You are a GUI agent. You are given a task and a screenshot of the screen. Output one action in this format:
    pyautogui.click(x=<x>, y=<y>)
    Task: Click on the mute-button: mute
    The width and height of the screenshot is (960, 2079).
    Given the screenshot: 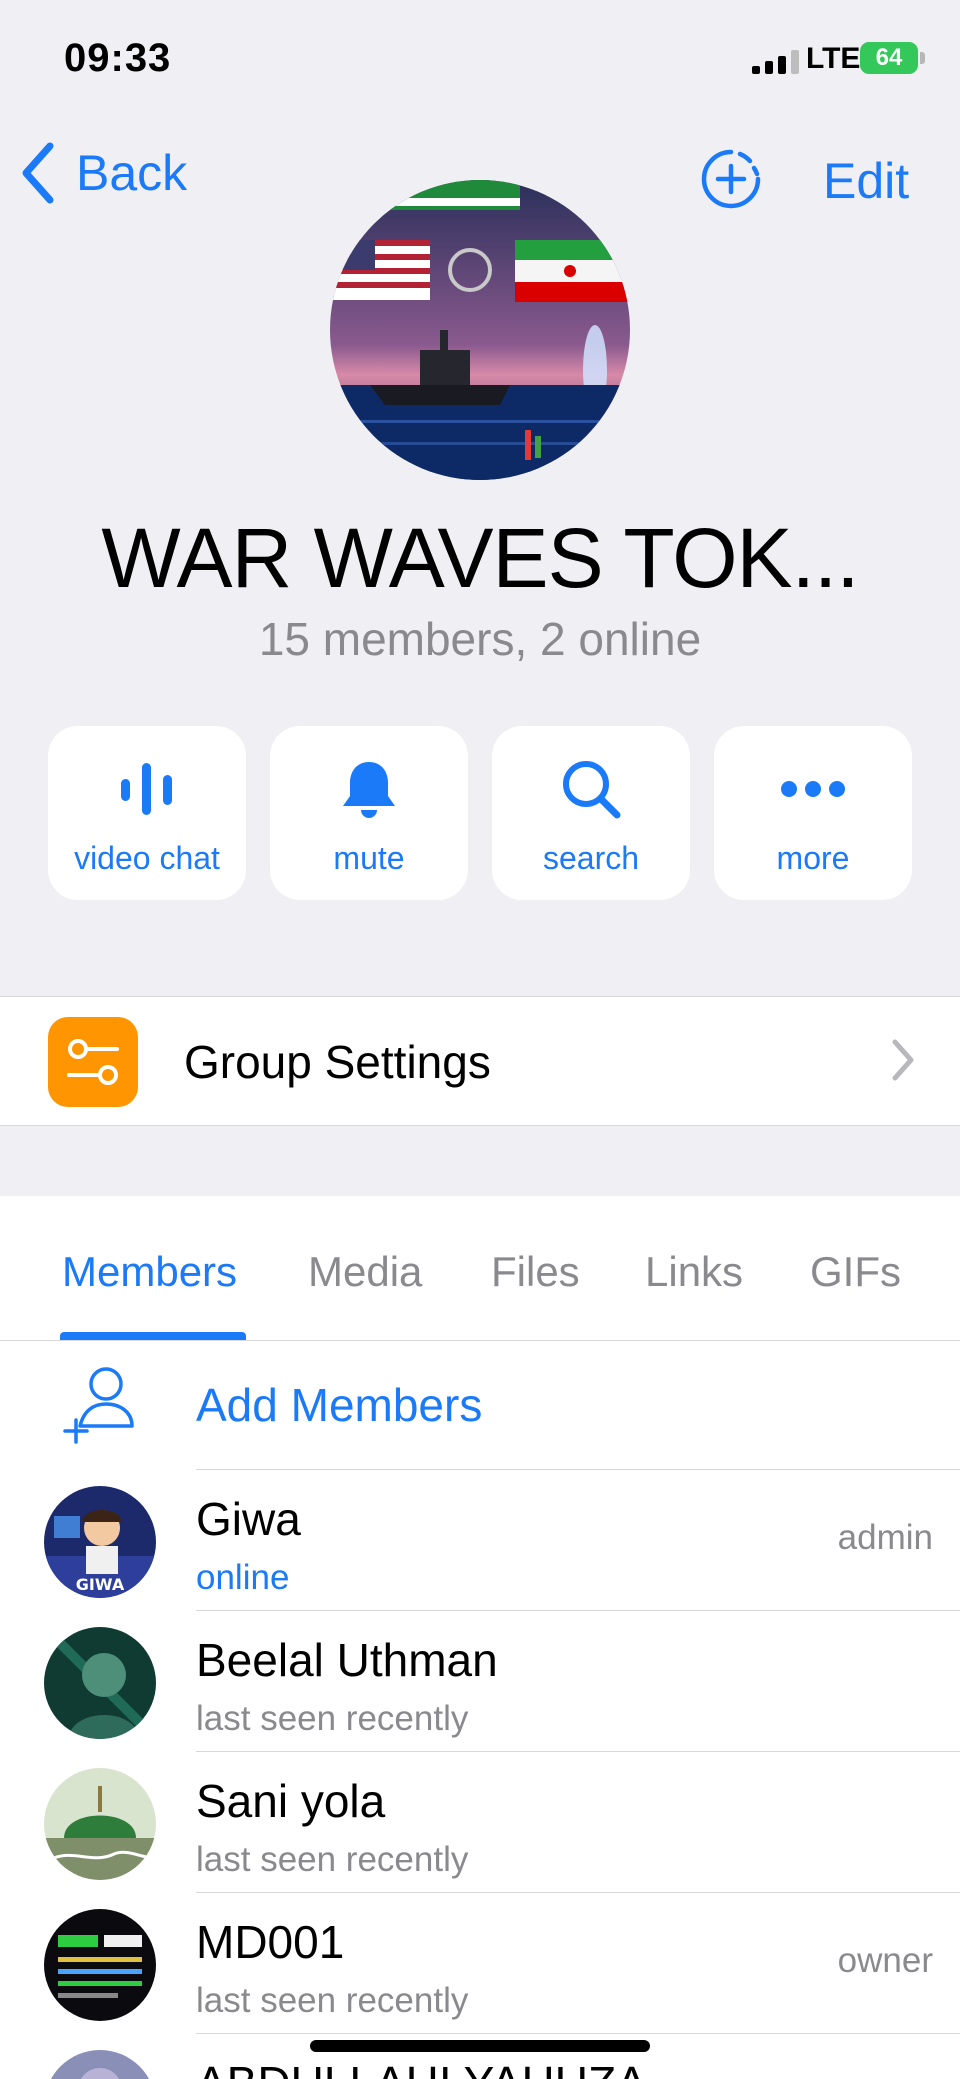 What is the action you would take?
    pyautogui.click(x=369, y=813)
    